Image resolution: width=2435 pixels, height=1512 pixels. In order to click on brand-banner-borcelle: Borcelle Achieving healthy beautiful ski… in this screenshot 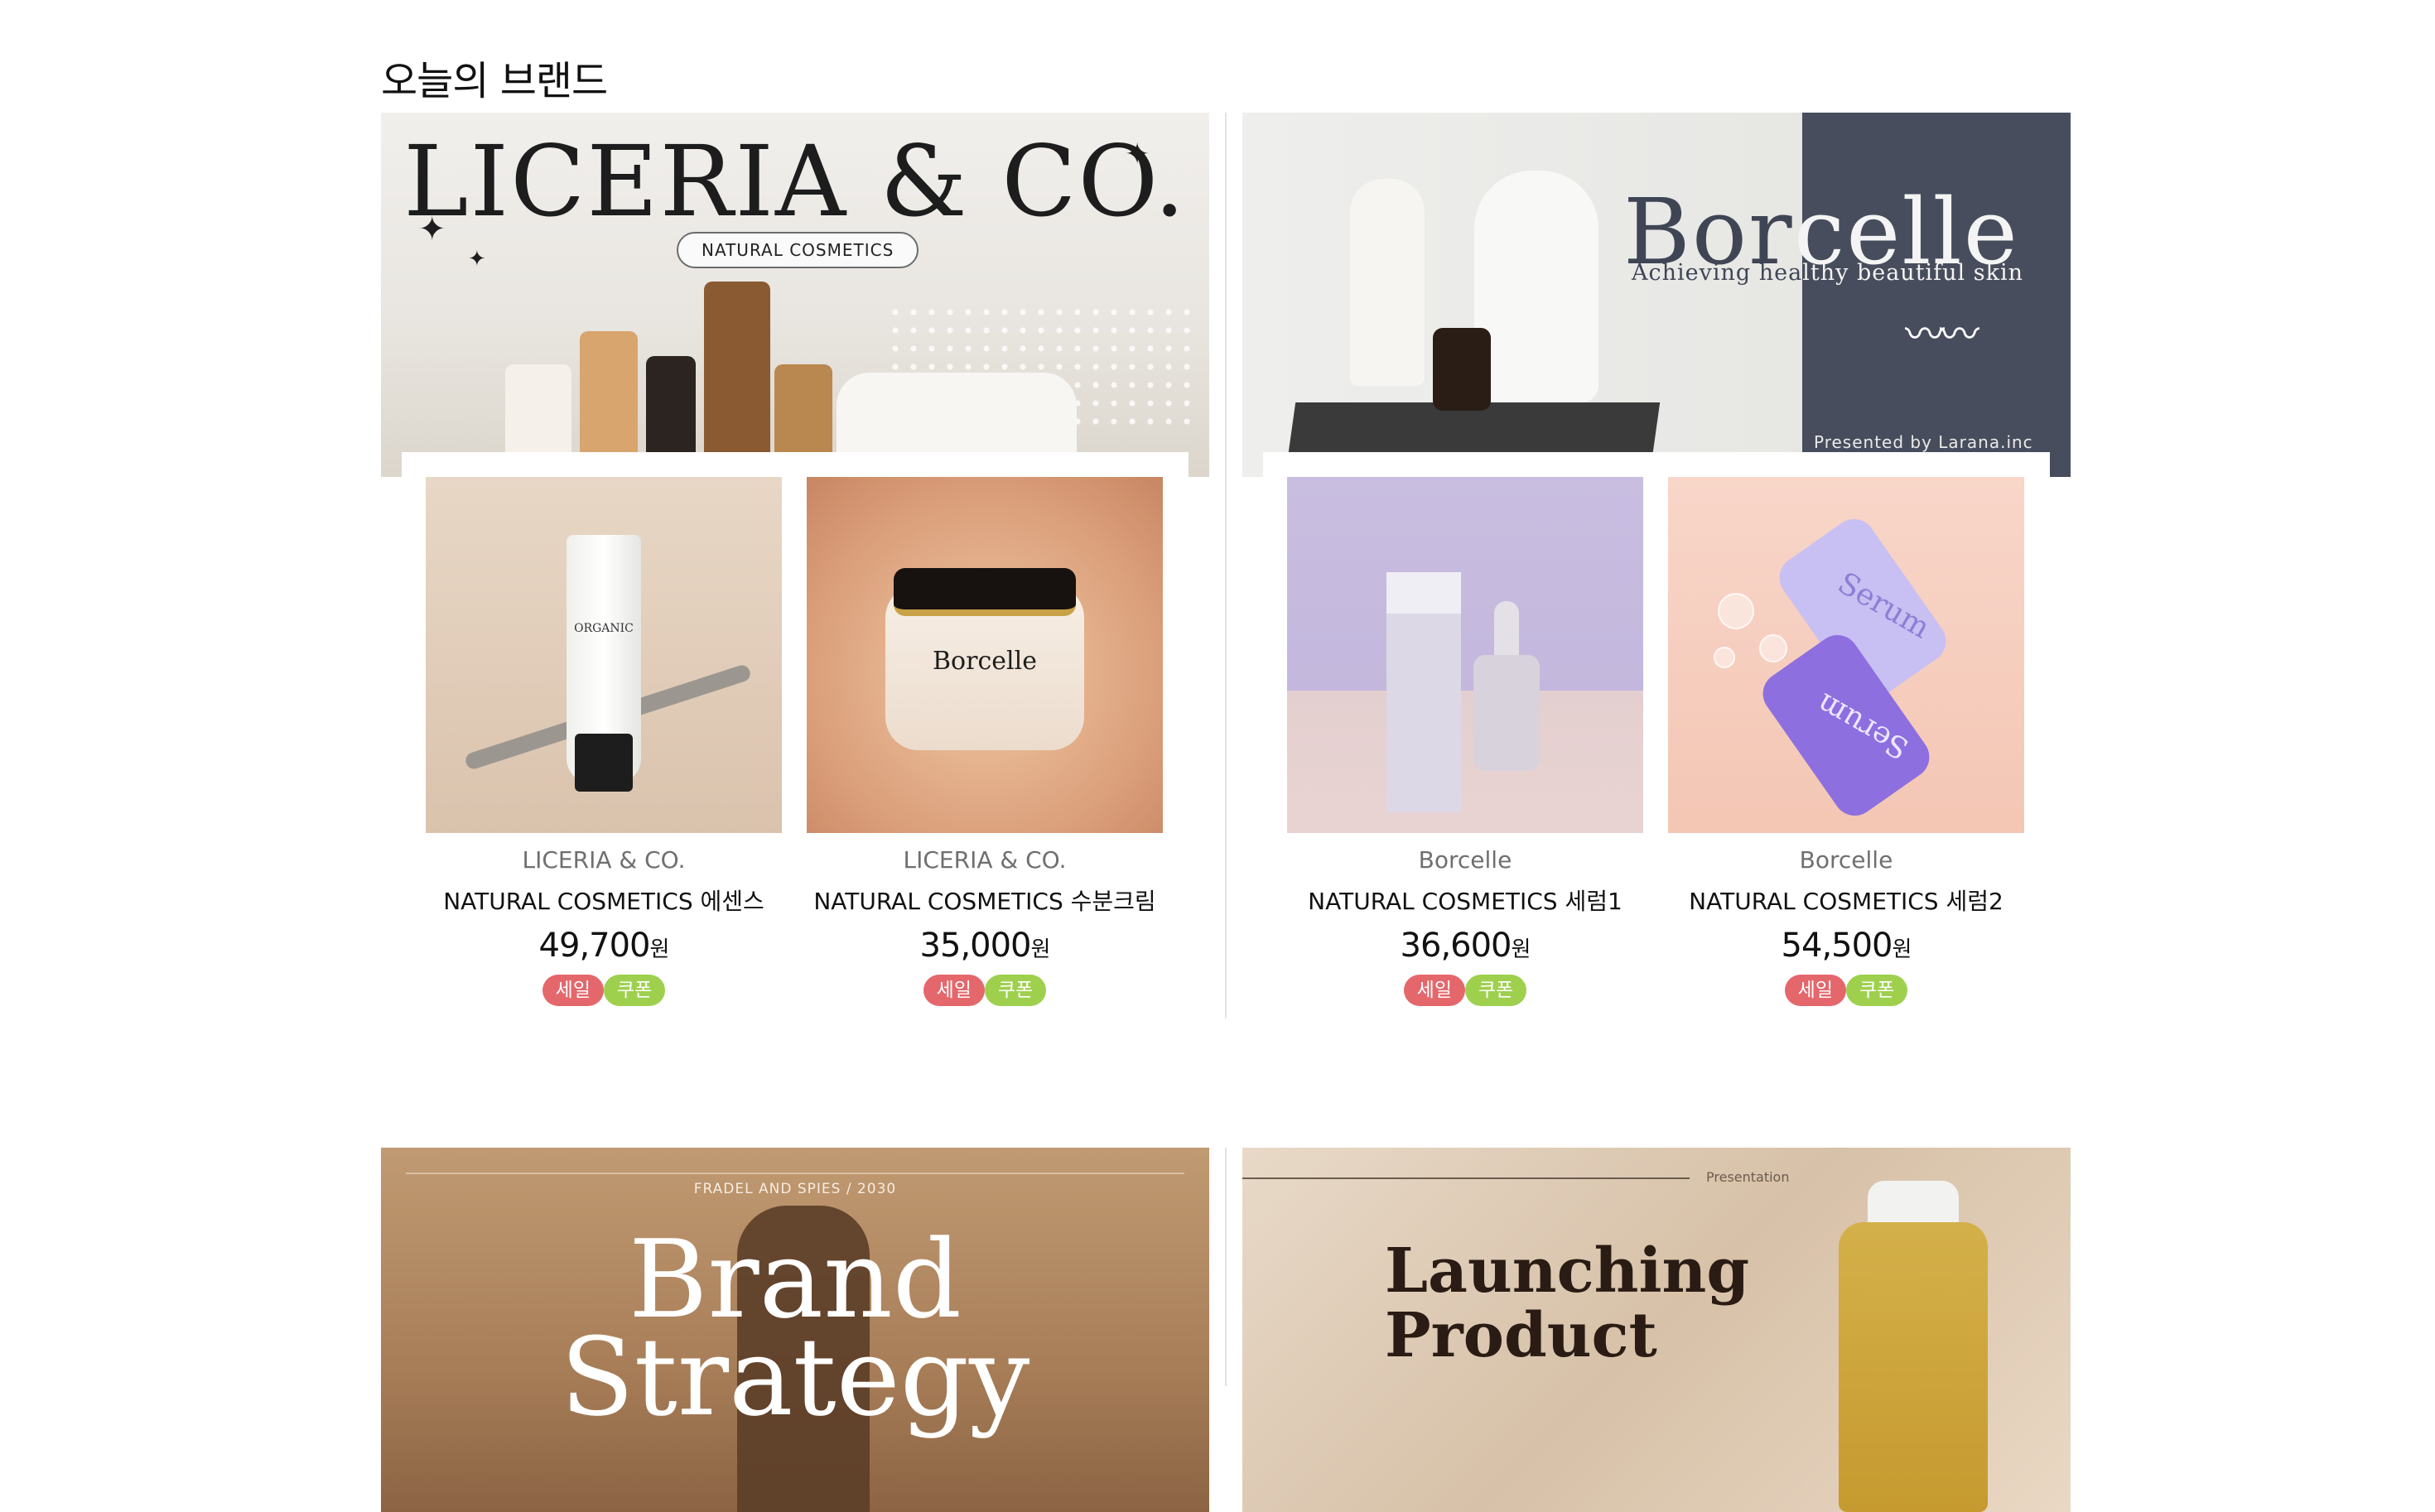, I will do `click(1656, 295)`.